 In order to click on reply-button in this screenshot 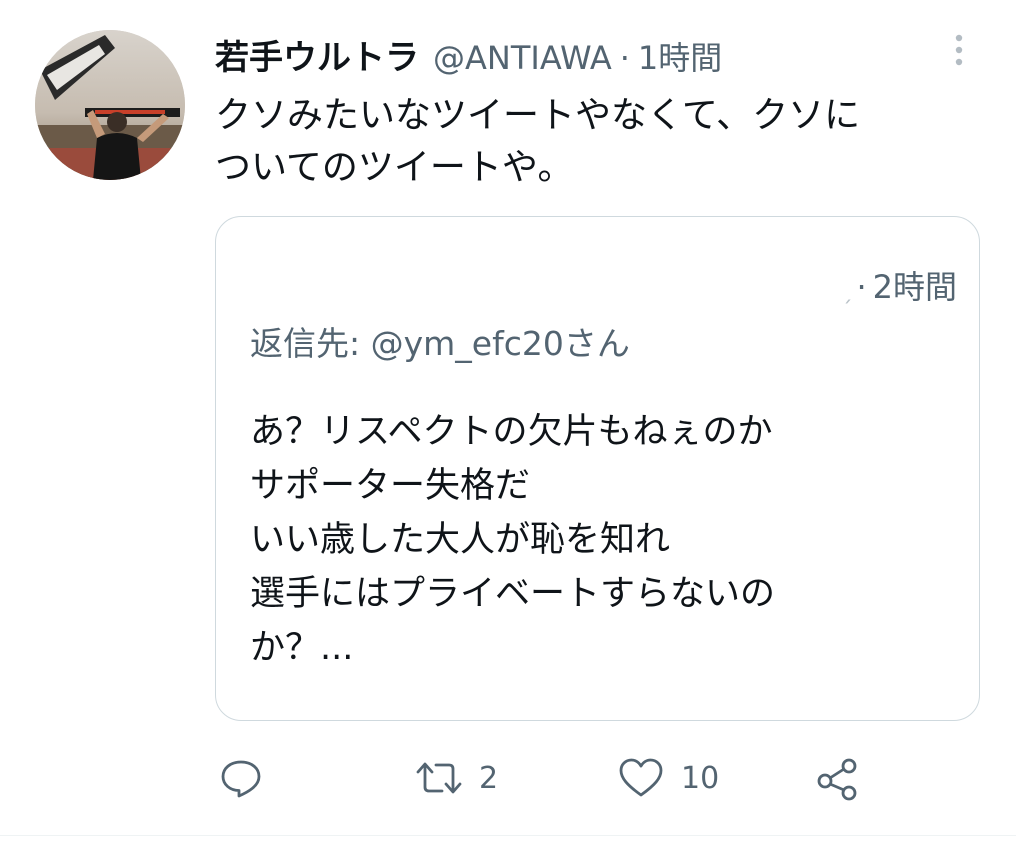, I will do `click(241, 778)`.